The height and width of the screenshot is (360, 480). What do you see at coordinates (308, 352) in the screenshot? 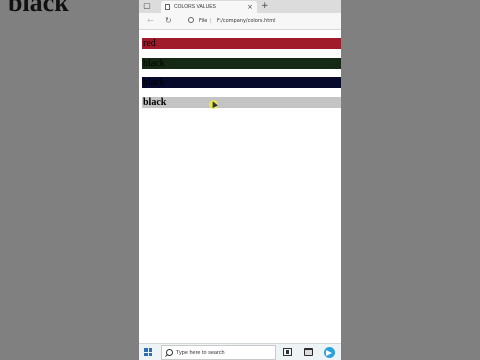
I see `file-explorer-icon` at bounding box center [308, 352].